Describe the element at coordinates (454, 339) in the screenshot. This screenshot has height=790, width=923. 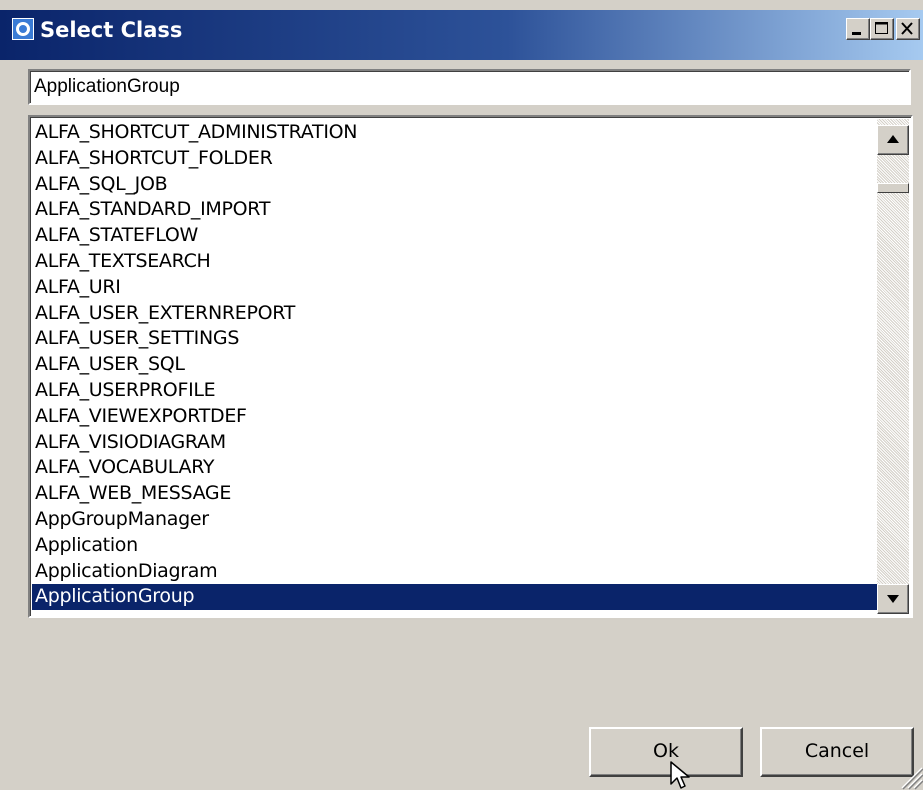
I see `list-item: ALFA_USER_SETTINGS` at that location.